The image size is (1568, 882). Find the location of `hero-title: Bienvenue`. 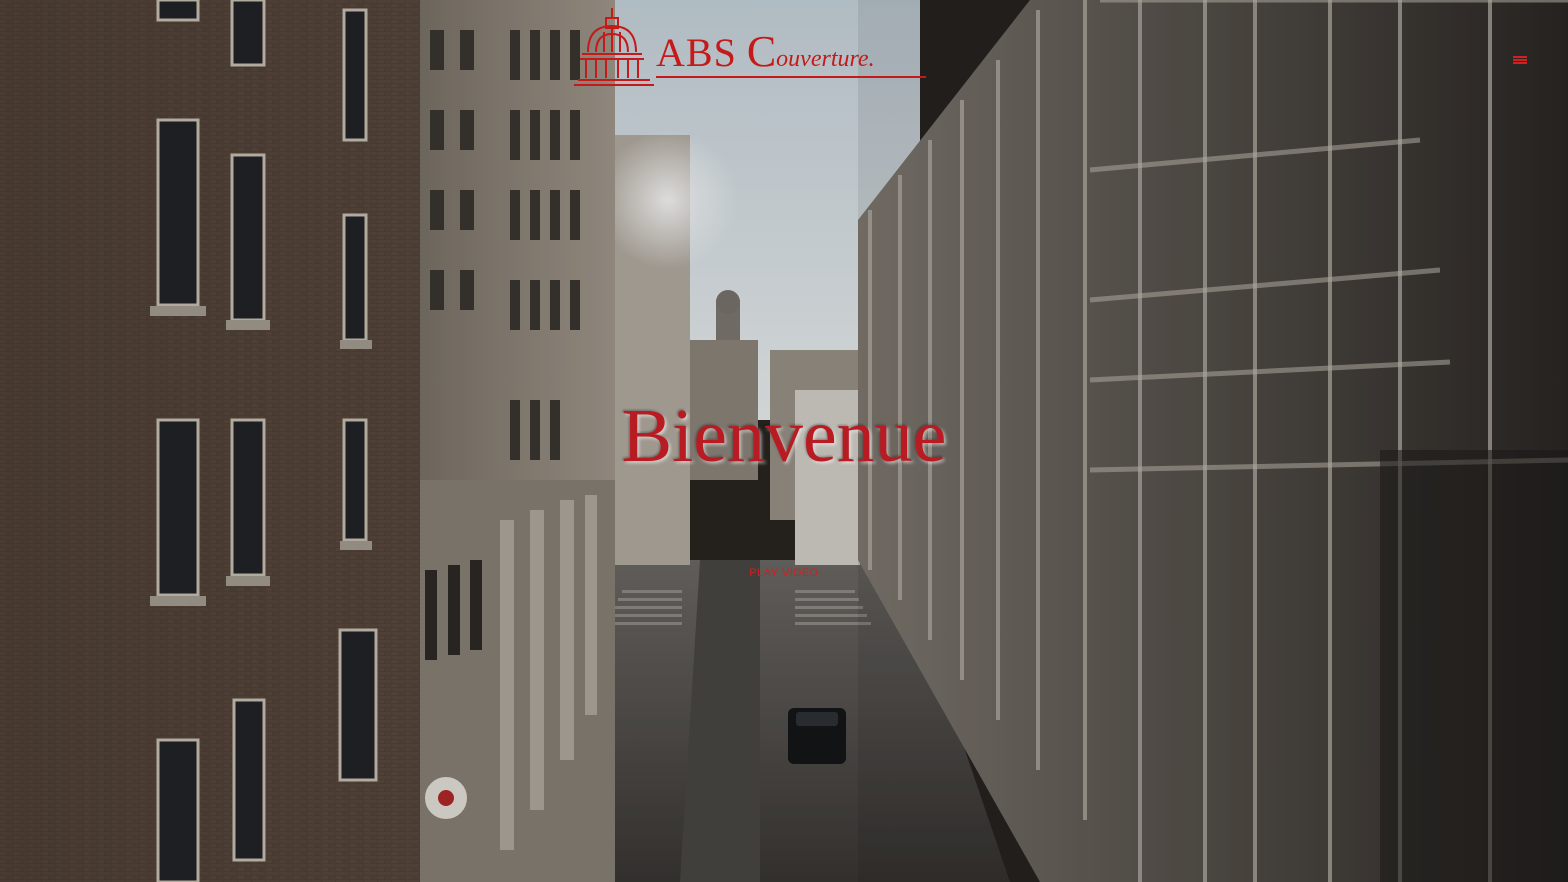

hero-title: Bienvenue is located at coordinates (784, 436).